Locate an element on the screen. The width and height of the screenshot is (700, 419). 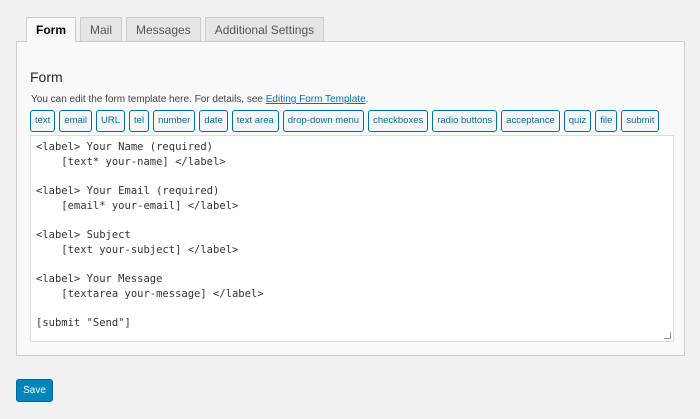
tag-button-drop-down-menu: drop-down menu is located at coordinates (323, 121).